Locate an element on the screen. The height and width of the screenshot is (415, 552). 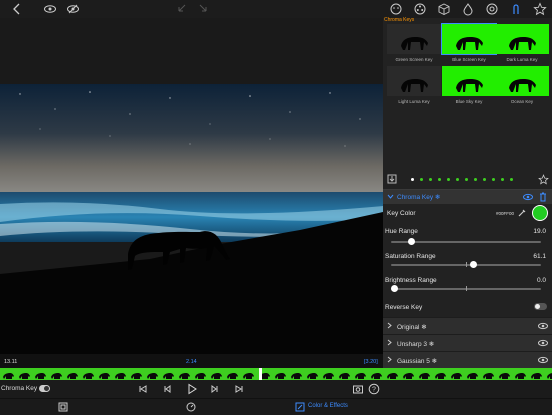
eye-settings-icon is located at coordinates (73, 9).